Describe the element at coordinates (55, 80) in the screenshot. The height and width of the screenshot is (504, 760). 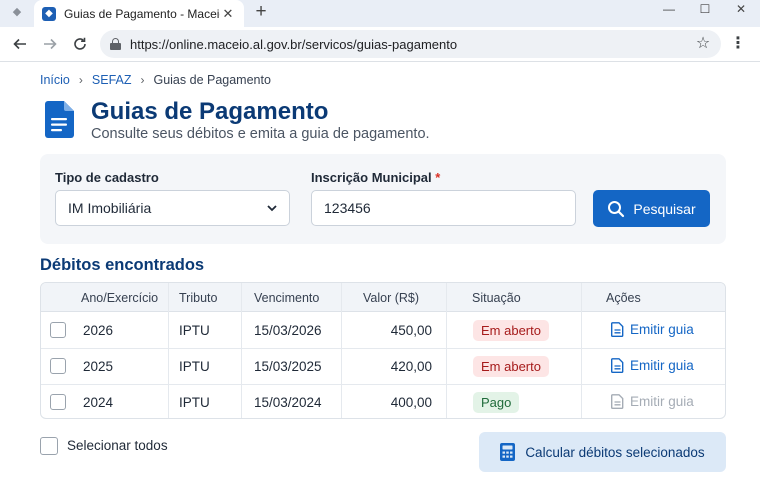
I see `breadcrumb-inicio: Início` at that location.